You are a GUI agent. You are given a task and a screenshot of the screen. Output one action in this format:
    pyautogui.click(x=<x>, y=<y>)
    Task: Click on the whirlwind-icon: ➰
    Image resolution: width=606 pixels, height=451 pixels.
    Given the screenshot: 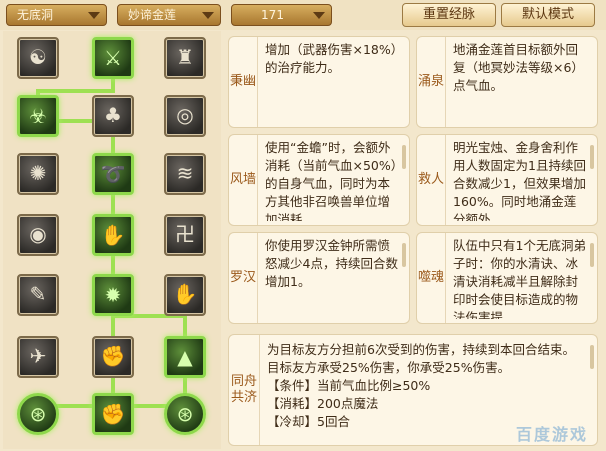 What is the action you would take?
    pyautogui.click(x=113, y=174)
    